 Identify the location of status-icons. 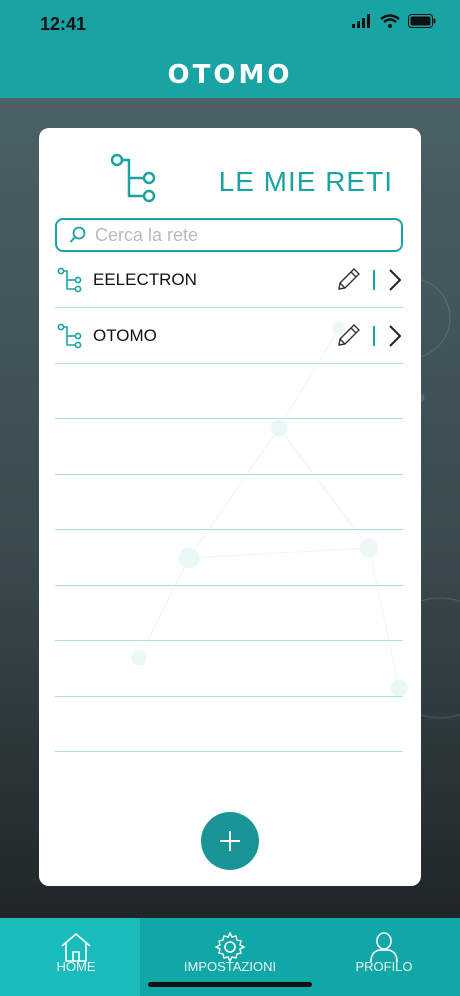
(394, 21).